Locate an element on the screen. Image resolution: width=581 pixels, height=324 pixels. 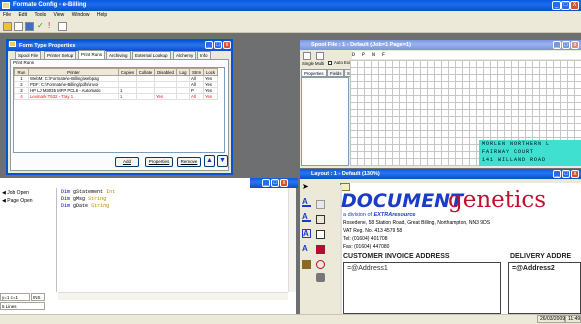
dialog-close-button: x is located at coordinates (227, 45).